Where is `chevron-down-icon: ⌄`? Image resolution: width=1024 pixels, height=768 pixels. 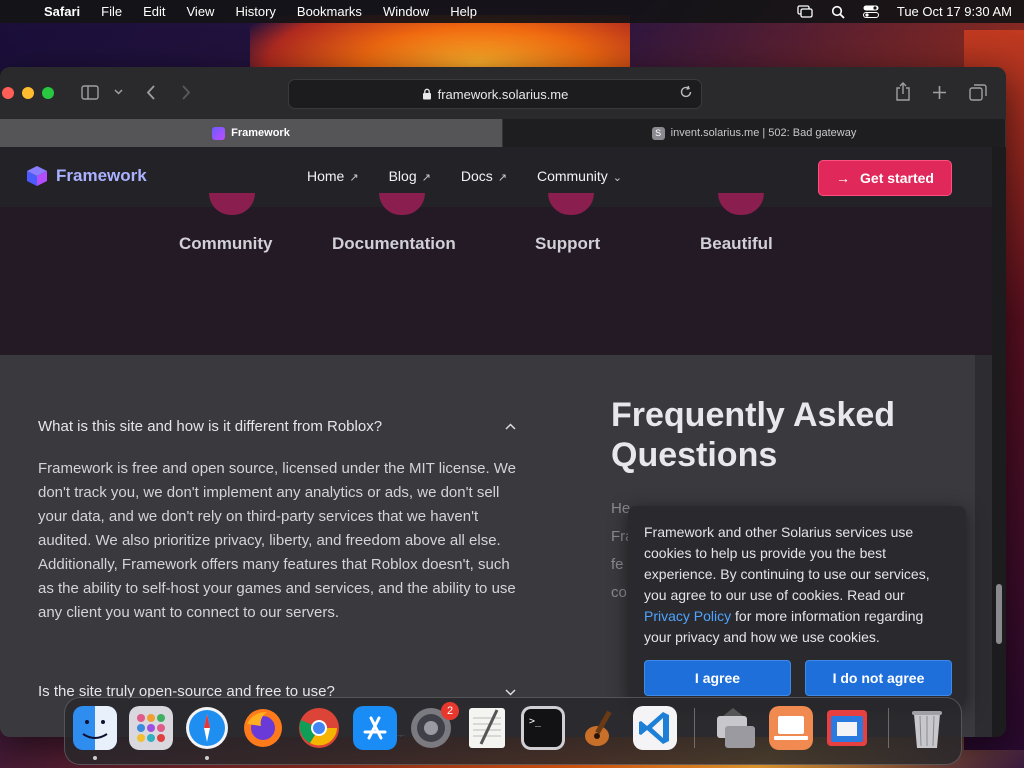 chevron-down-icon: ⌄ is located at coordinates (617, 178).